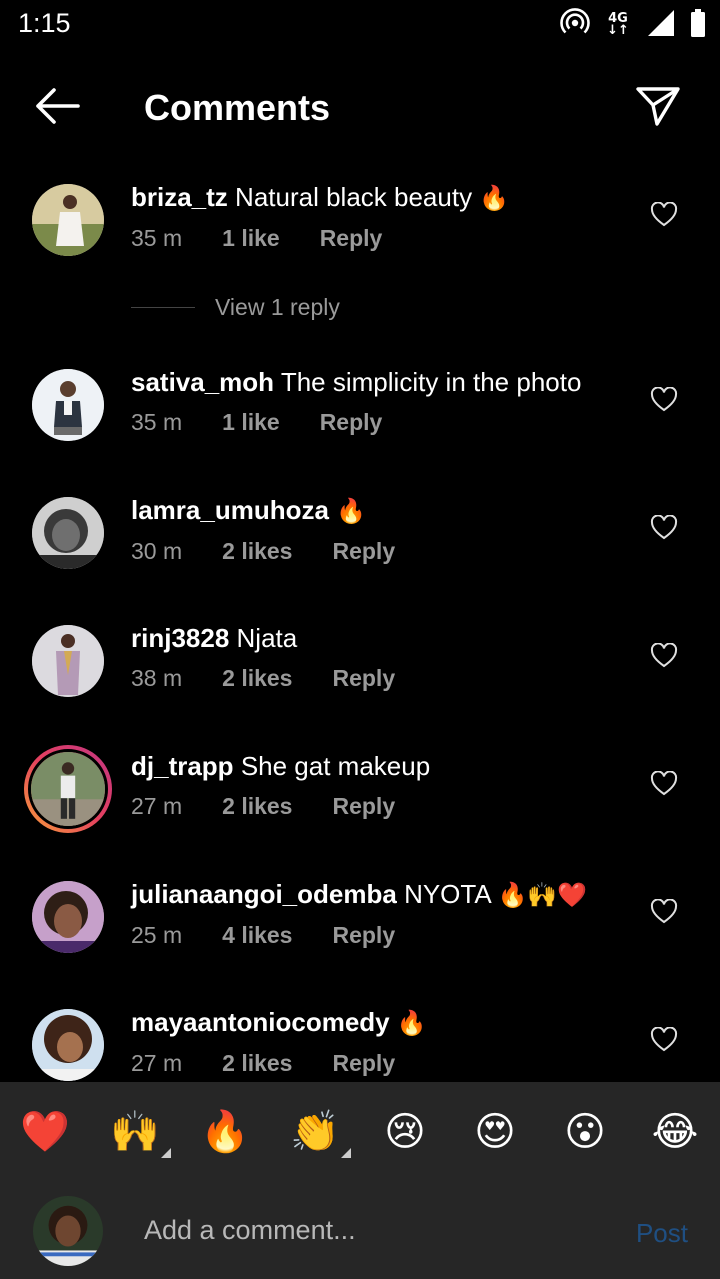 This screenshot has width=720, height=1279. What do you see at coordinates (264, 894) in the screenshot?
I see `comment-username: julianaangoi_odemba` at bounding box center [264, 894].